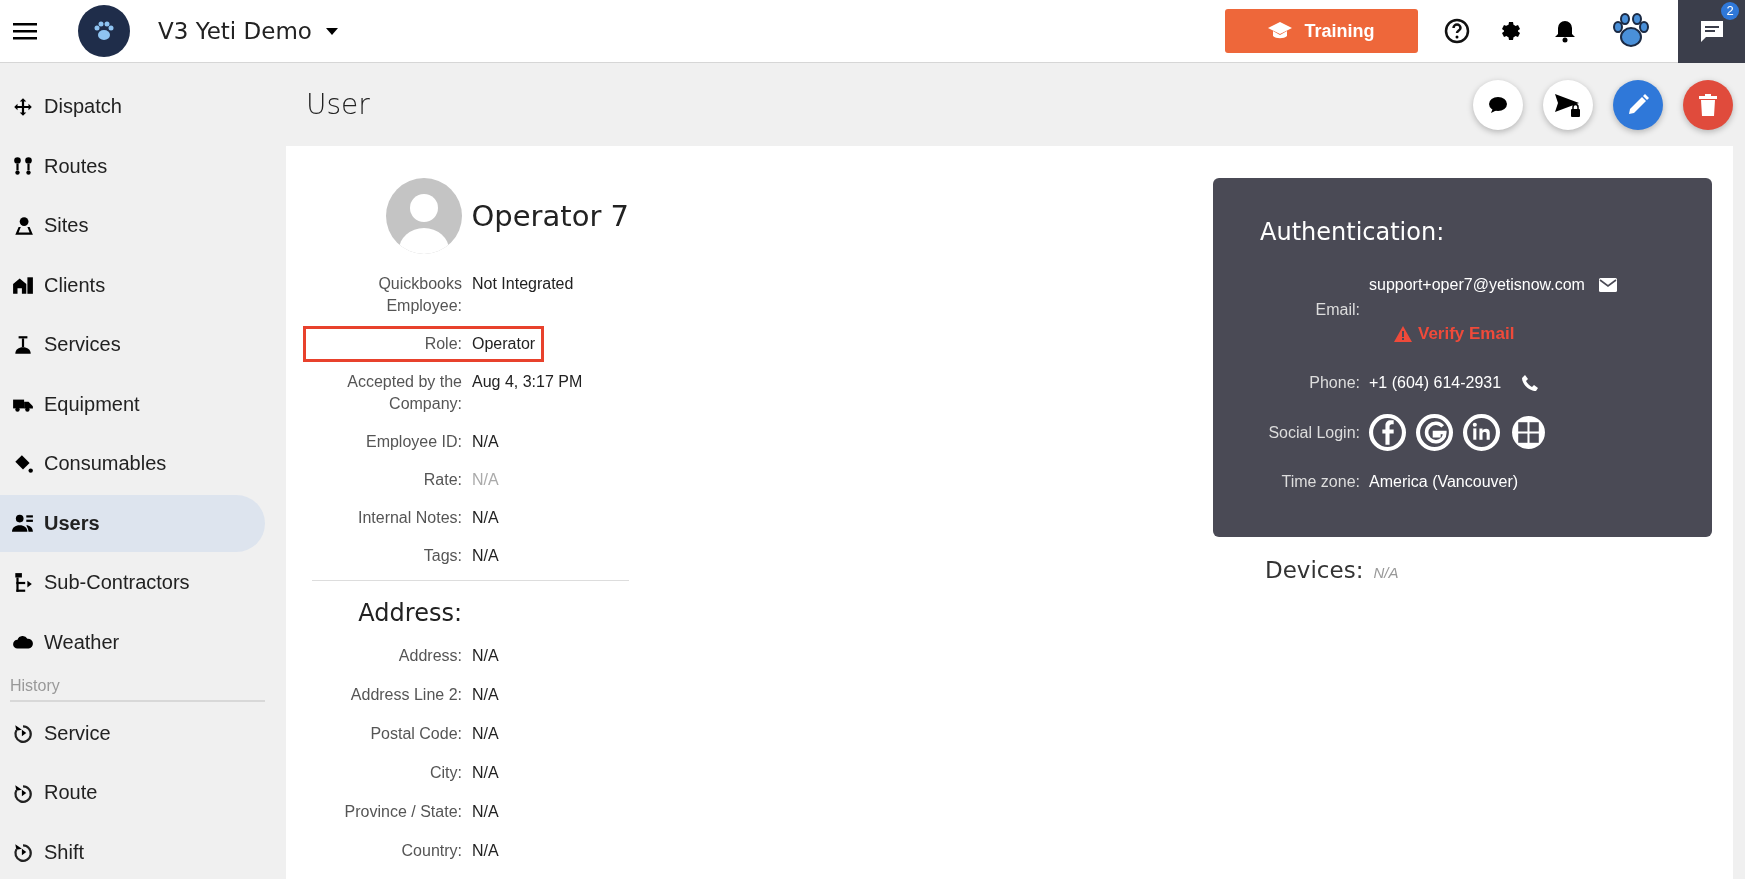 The image size is (1745, 879). I want to click on help-icon, so click(1457, 31).